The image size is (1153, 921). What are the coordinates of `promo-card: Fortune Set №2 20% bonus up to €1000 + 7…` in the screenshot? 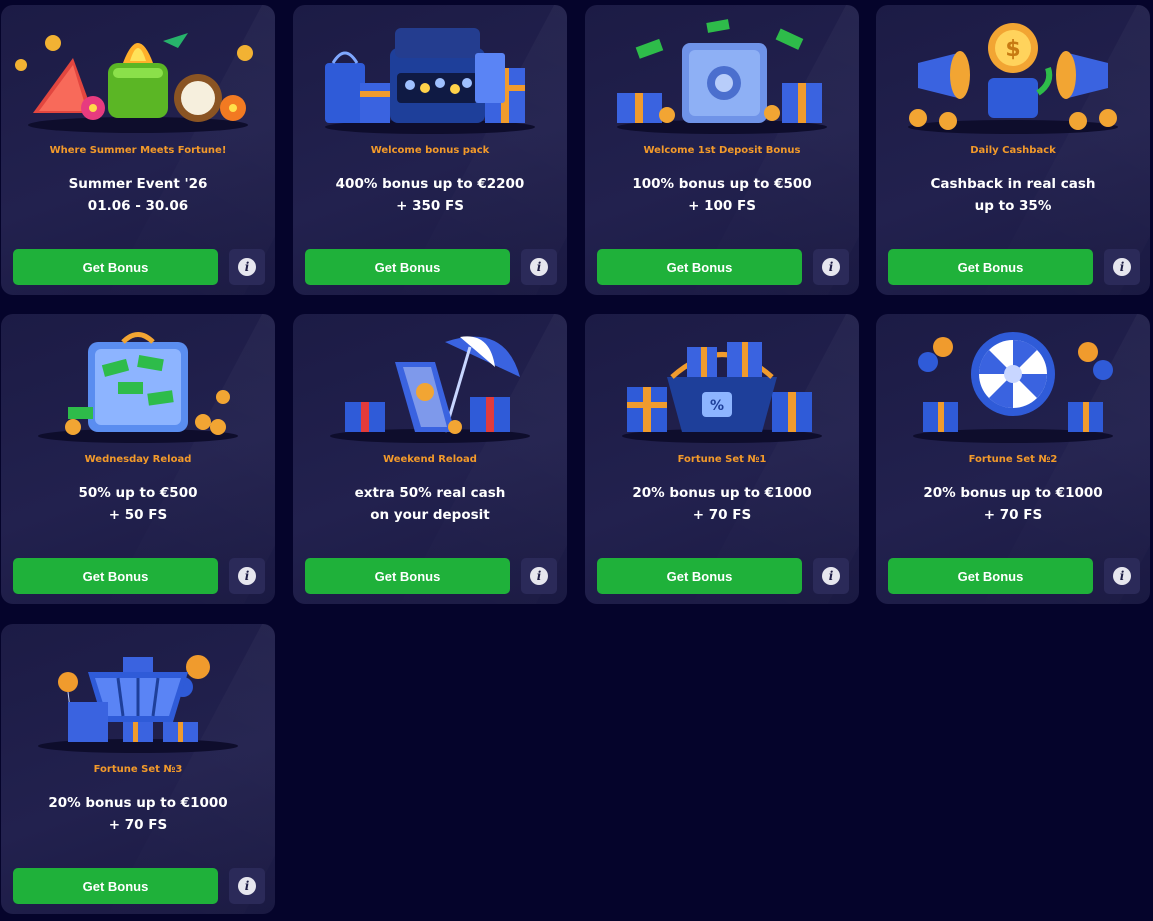 It's located at (1013, 459).